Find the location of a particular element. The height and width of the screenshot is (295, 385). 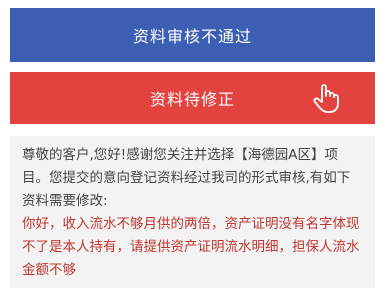

review-status-label: 资料审核不通过 is located at coordinates (192, 36).